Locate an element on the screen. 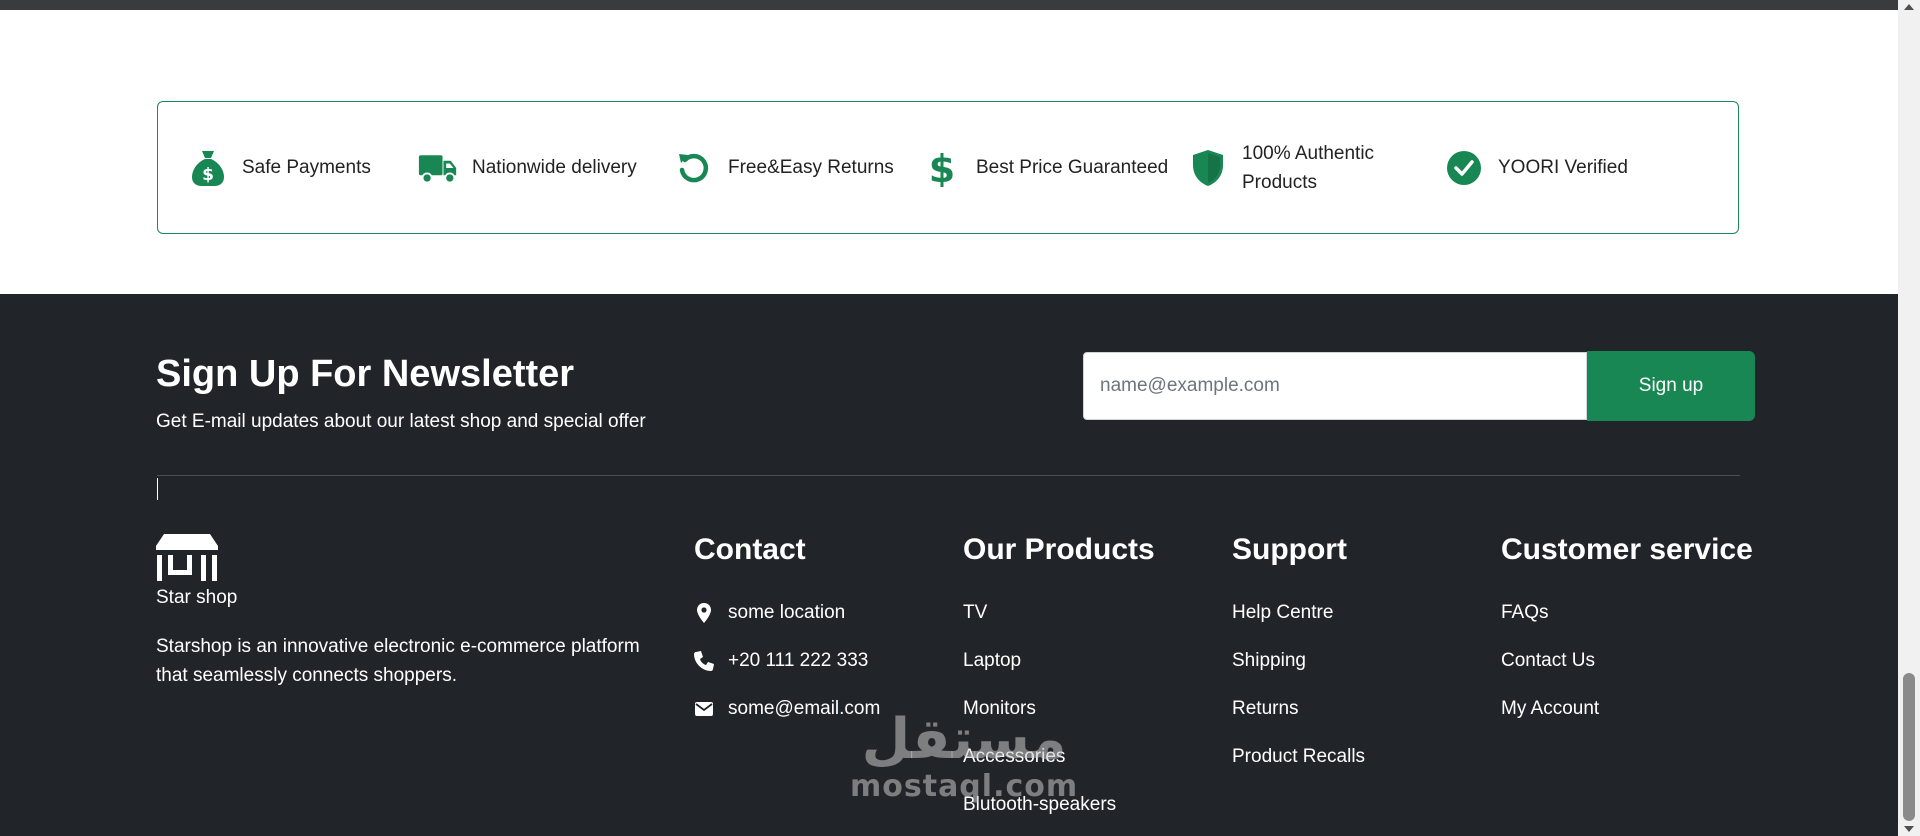 Image resolution: width=1920 pixels, height=836 pixels. text-cursor-mark is located at coordinates (157, 489).